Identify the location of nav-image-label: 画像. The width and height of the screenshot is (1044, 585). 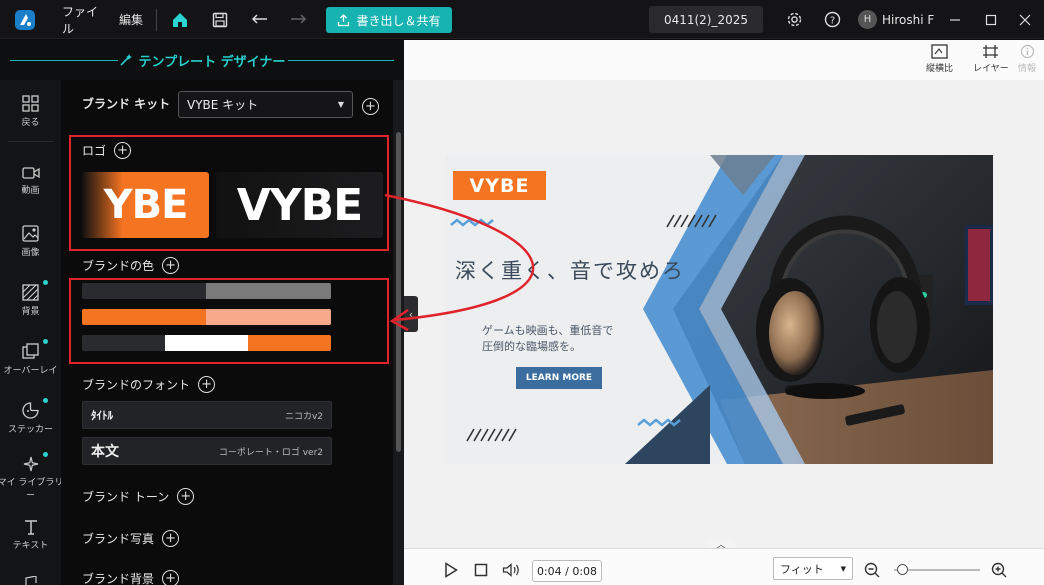
(30, 253).